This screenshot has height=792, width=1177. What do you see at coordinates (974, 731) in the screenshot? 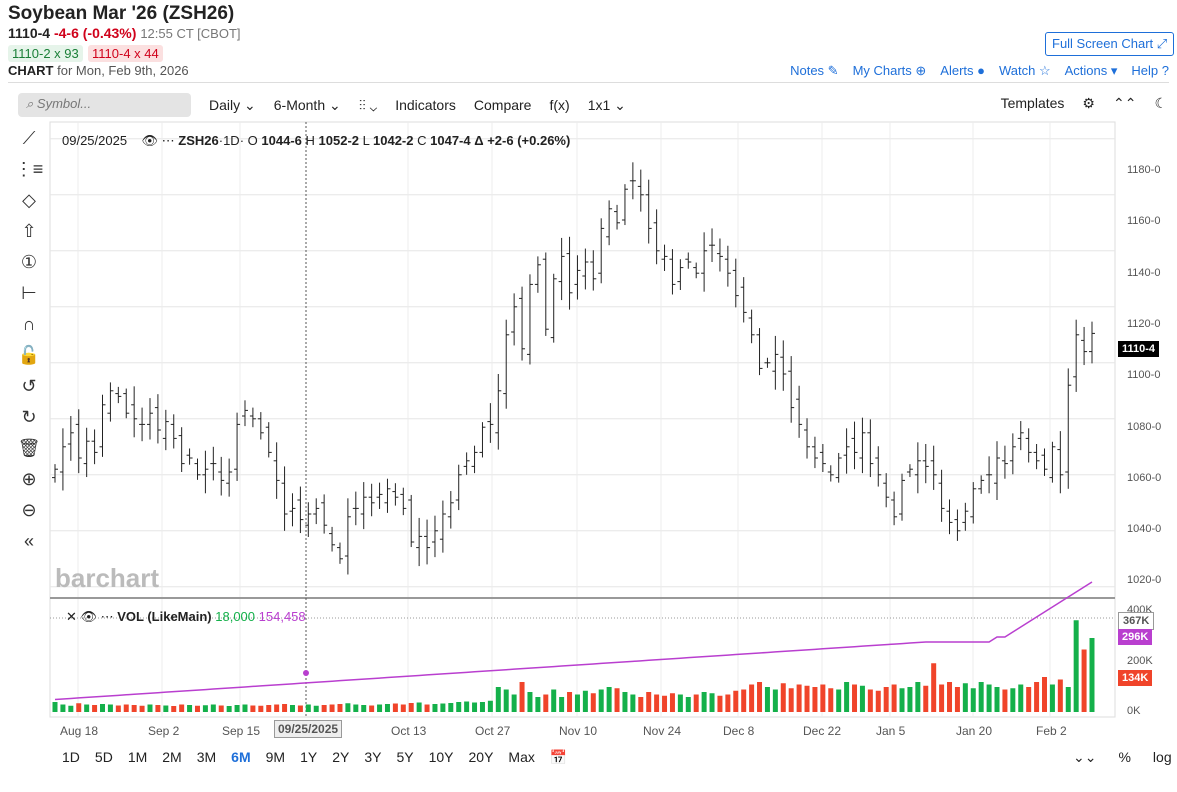
I see `x-tick: Jan 20` at bounding box center [974, 731].